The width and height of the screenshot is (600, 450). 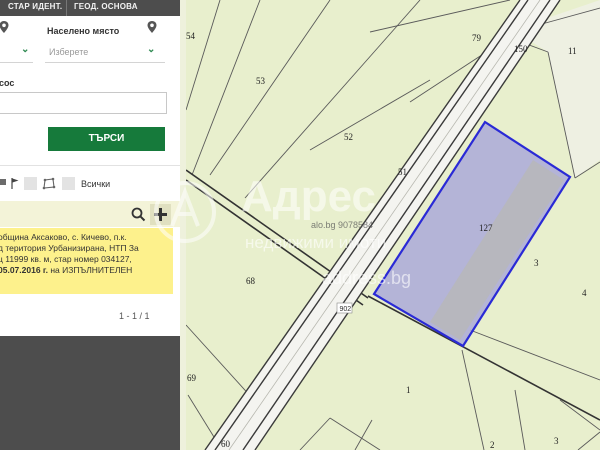 I want to click on panel-tab-bar: СТАР ИДЕНТ. ГЕОД. ОСНОВА, so click(x=90, y=8).